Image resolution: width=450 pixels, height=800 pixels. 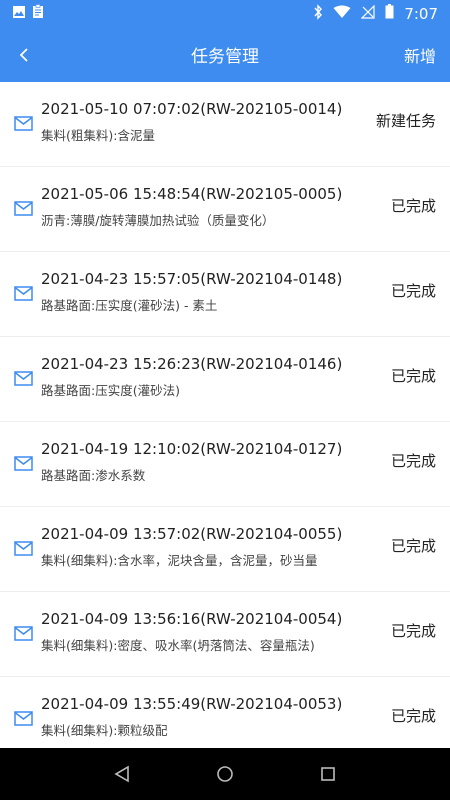 What do you see at coordinates (192, 534) in the screenshot?
I see `task-header: 2021-04-09 13:57:02(RW-202104-0055)` at bounding box center [192, 534].